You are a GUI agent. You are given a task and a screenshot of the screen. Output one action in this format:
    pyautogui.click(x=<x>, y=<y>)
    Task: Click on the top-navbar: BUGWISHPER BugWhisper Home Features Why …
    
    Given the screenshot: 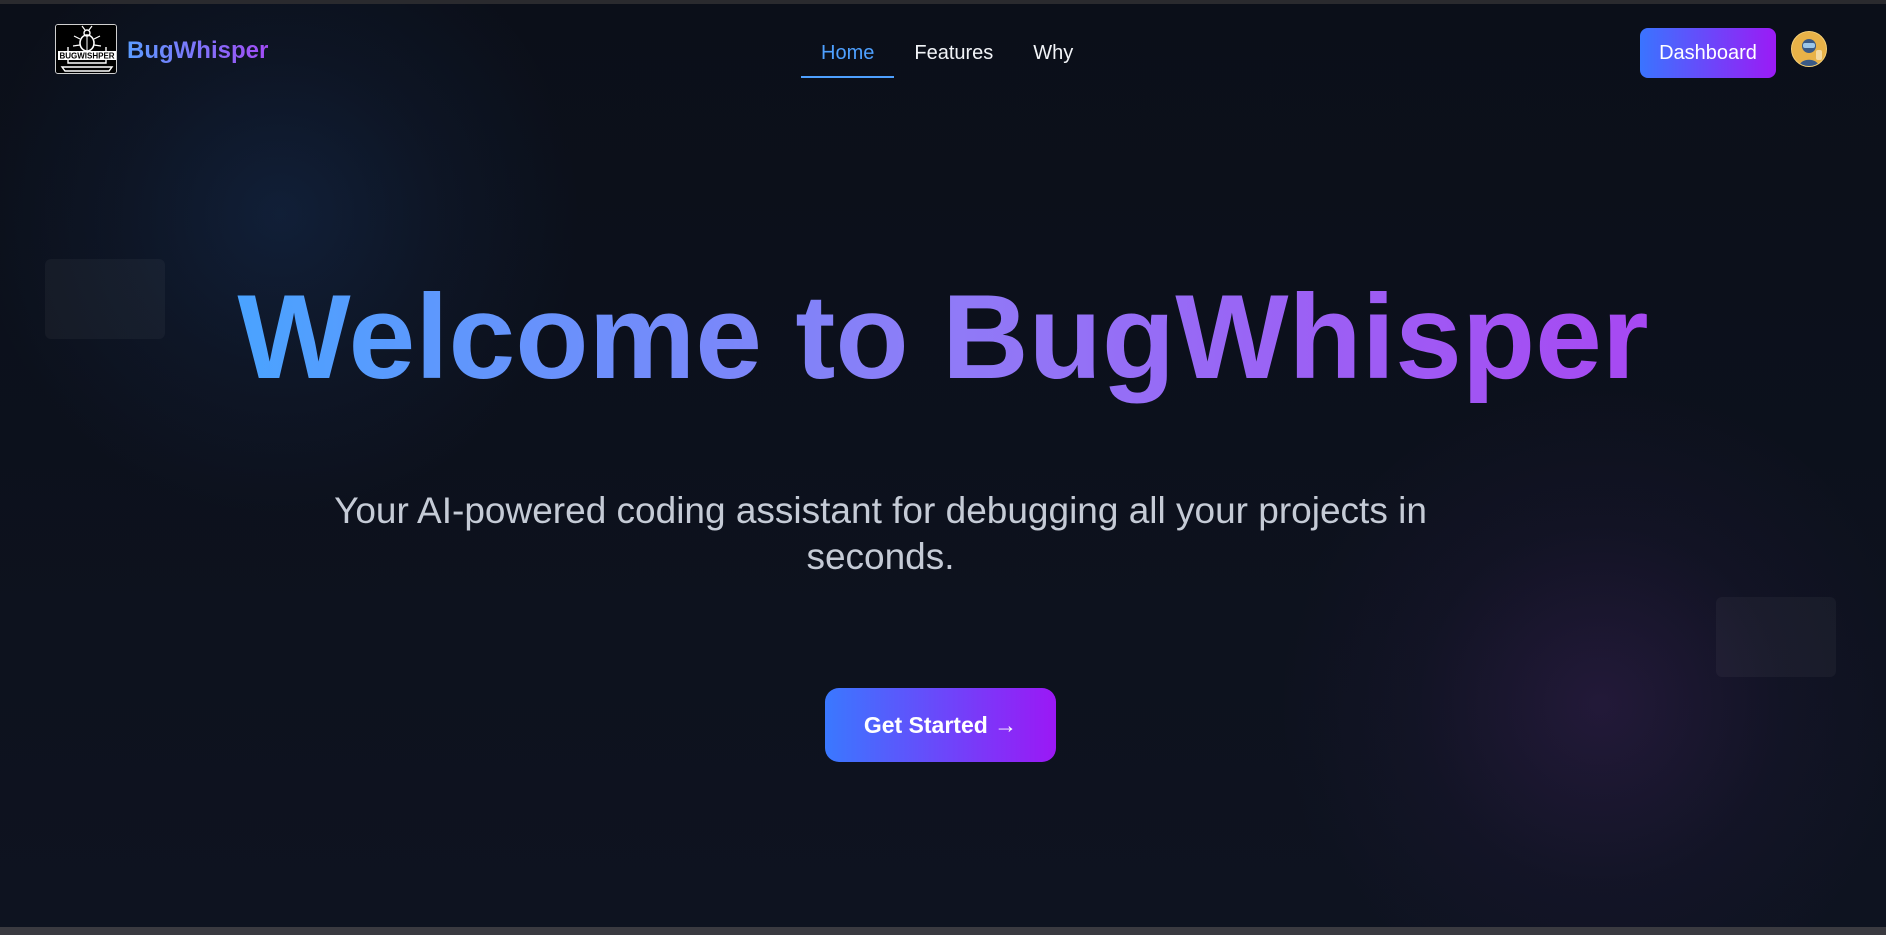 What is the action you would take?
    pyautogui.click(x=943, y=49)
    